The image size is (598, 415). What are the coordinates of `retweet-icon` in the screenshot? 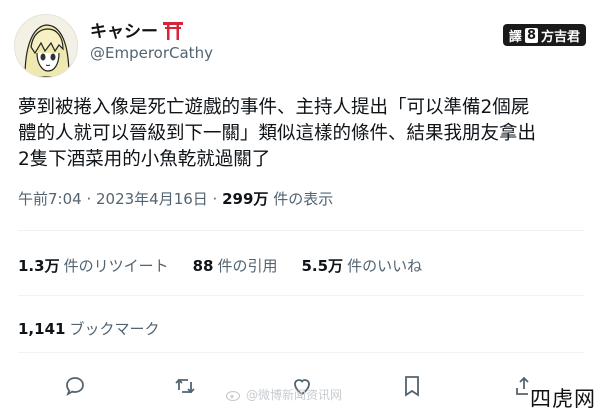 It's located at (185, 386).